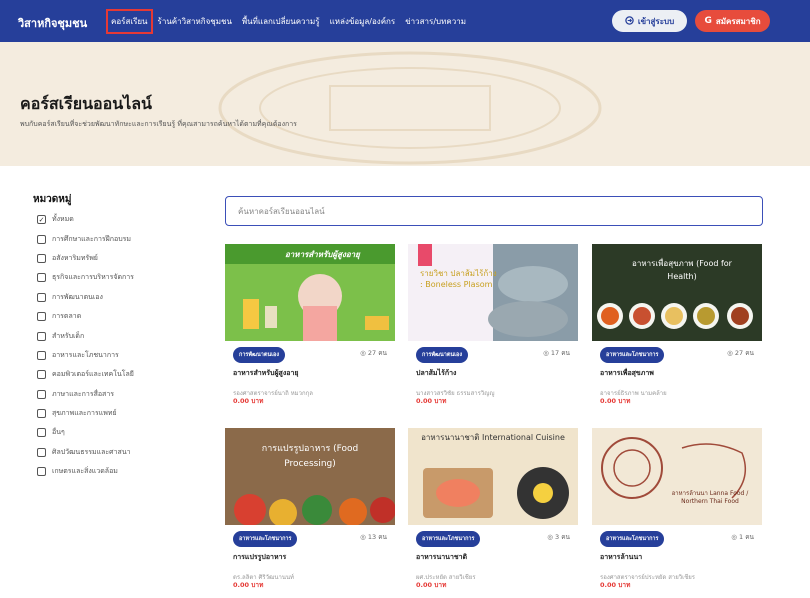 This screenshot has height=598, width=810. What do you see at coordinates (493, 437) in the screenshot?
I see `thumbnail-text: อาหารนานาชาติ International Cuisine` at bounding box center [493, 437].